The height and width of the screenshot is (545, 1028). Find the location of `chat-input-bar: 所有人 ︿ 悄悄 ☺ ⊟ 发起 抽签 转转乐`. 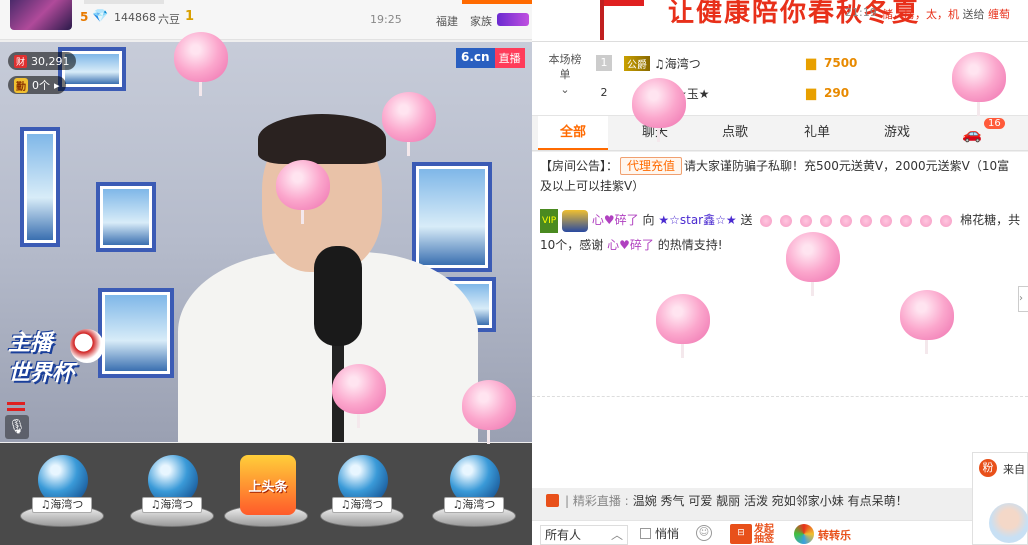

chat-input-bar: 所有人 ︿ 悄悄 ☺ ⊟ 发起 抽签 转转乐 is located at coordinates (752, 532).